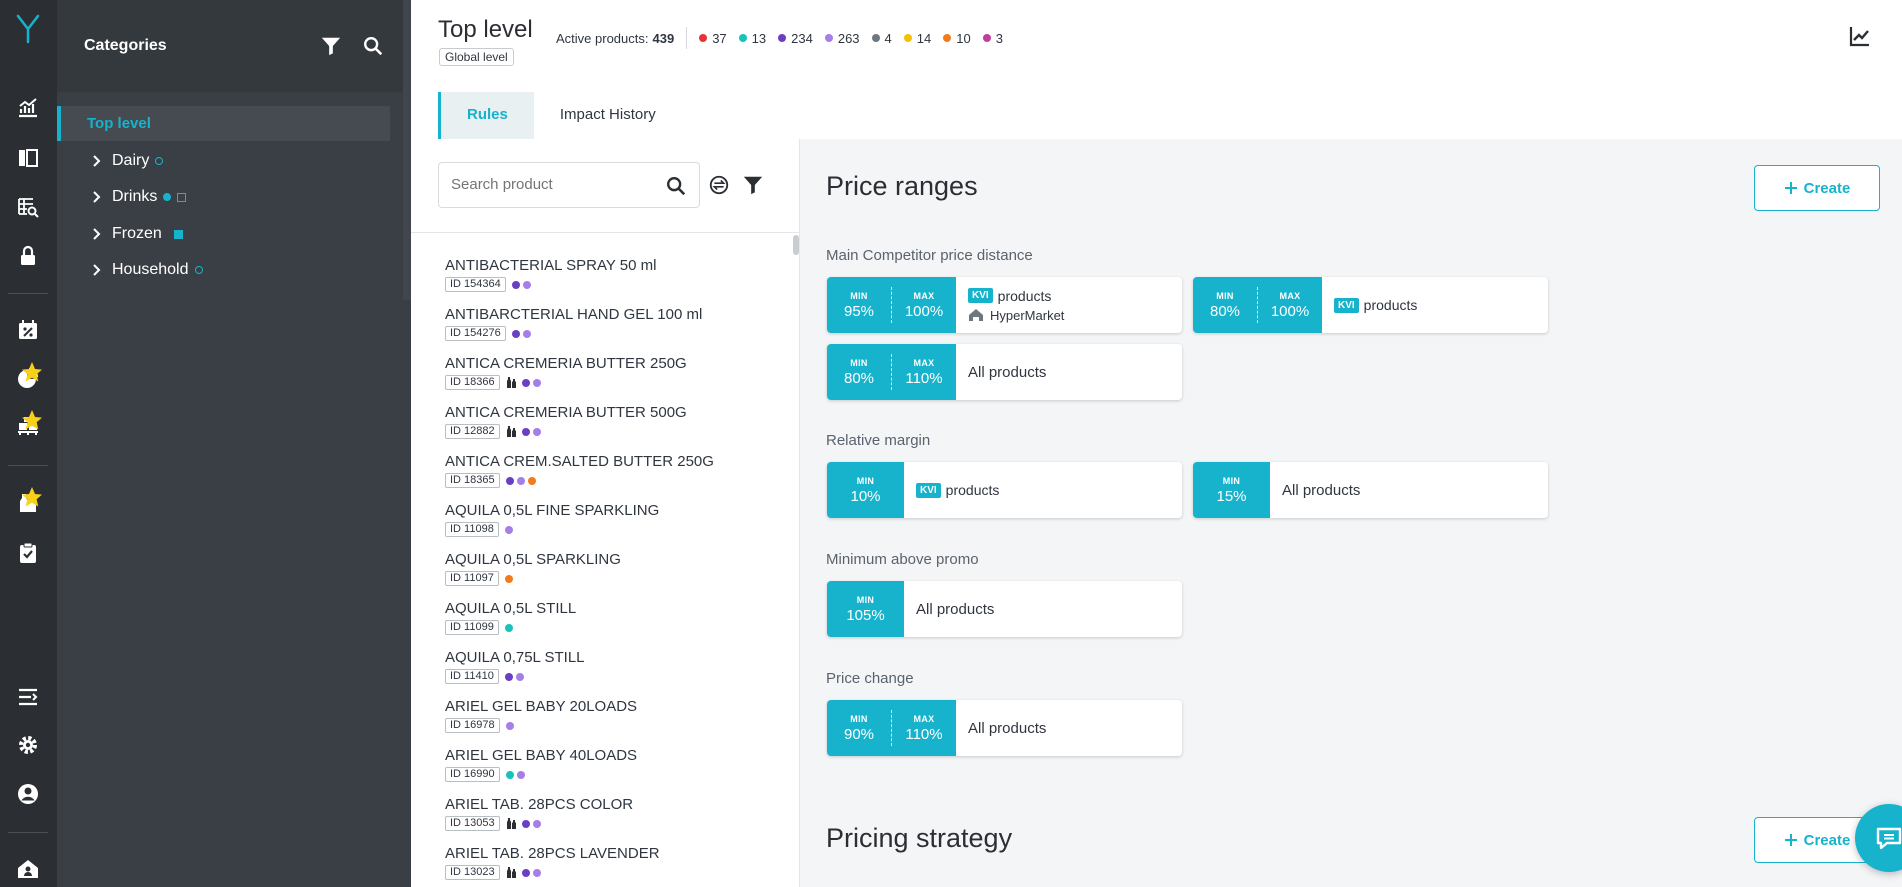 The height and width of the screenshot is (887, 1902). Describe the element at coordinates (992, 38) in the screenshot. I see `stat-item: 3` at that location.